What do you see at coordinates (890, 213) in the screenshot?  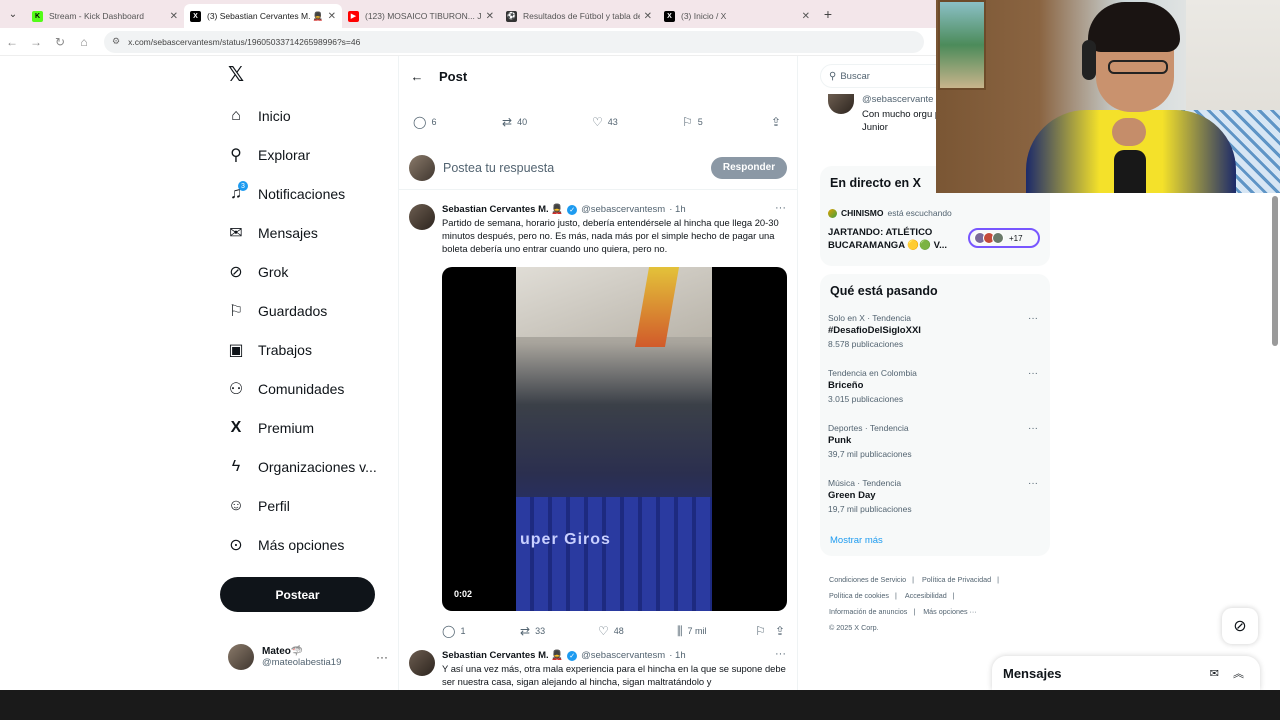 I see `live-host-row: CHINISMO está escuchando` at bounding box center [890, 213].